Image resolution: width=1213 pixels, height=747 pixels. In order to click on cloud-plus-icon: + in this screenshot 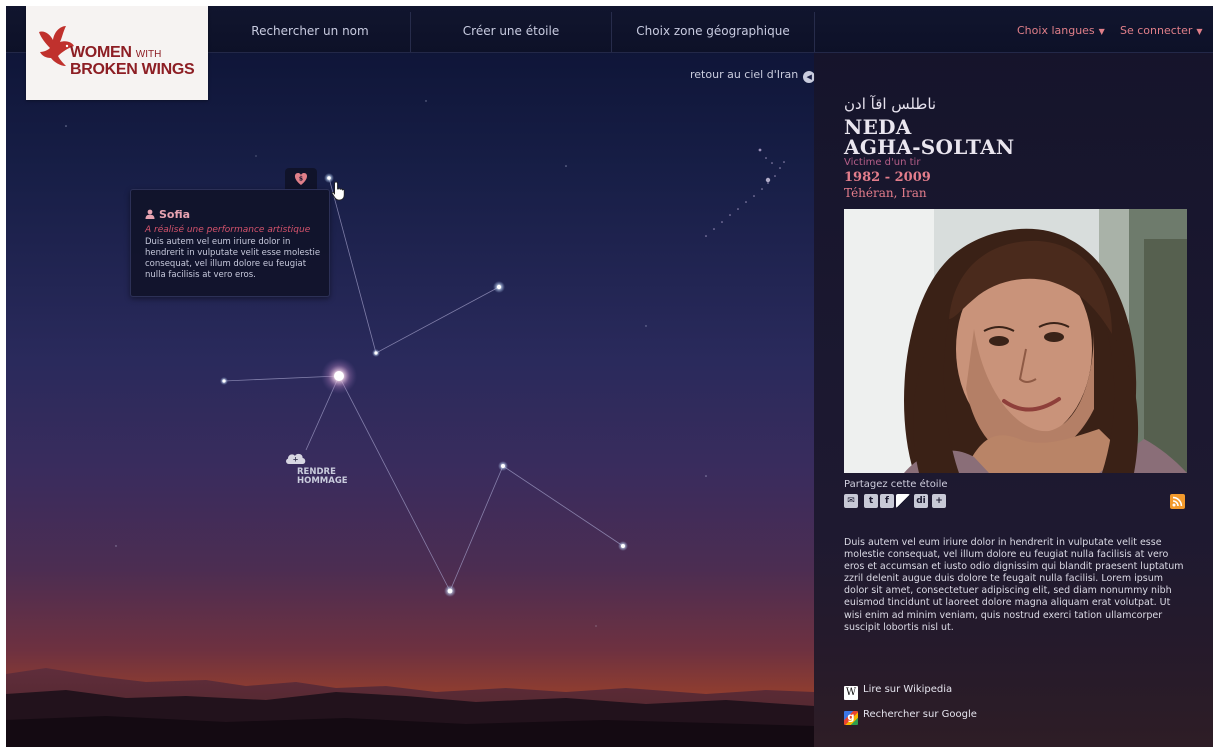, I will do `click(296, 458)`.